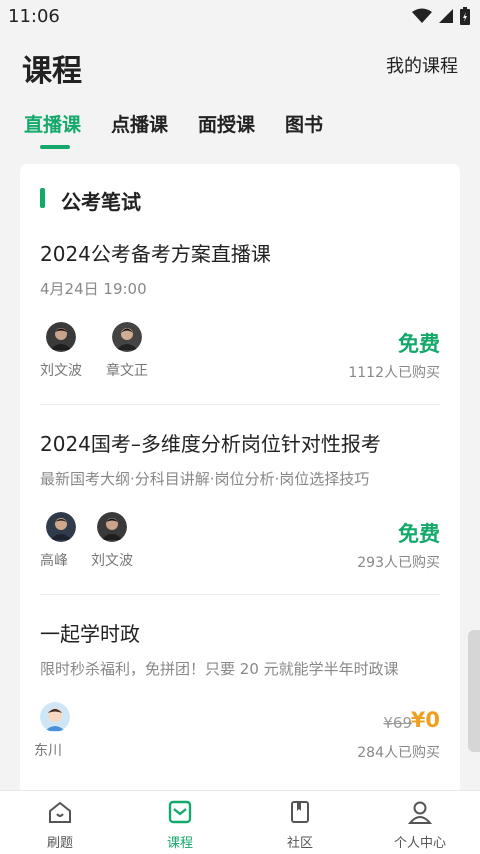 This screenshot has height=854, width=480. What do you see at coordinates (60, 825) in the screenshot?
I see `nav-item-practice: 刷题` at bounding box center [60, 825].